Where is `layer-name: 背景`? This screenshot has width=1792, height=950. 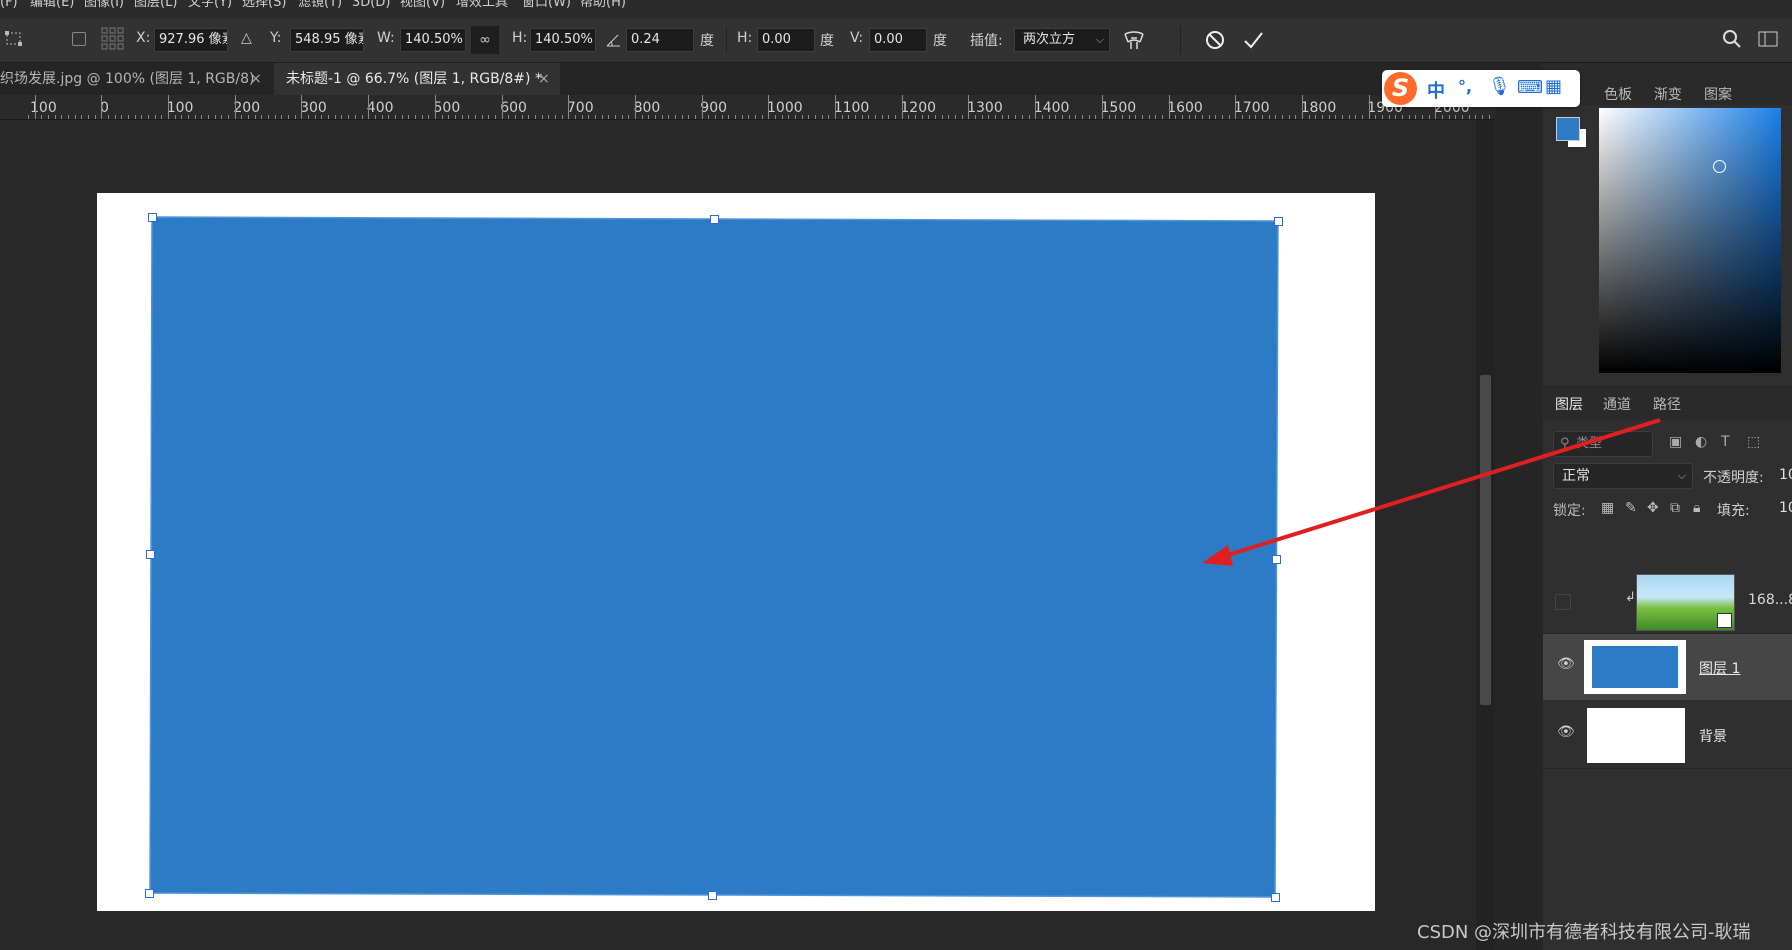
layer-name: 背景 is located at coordinates (1713, 736).